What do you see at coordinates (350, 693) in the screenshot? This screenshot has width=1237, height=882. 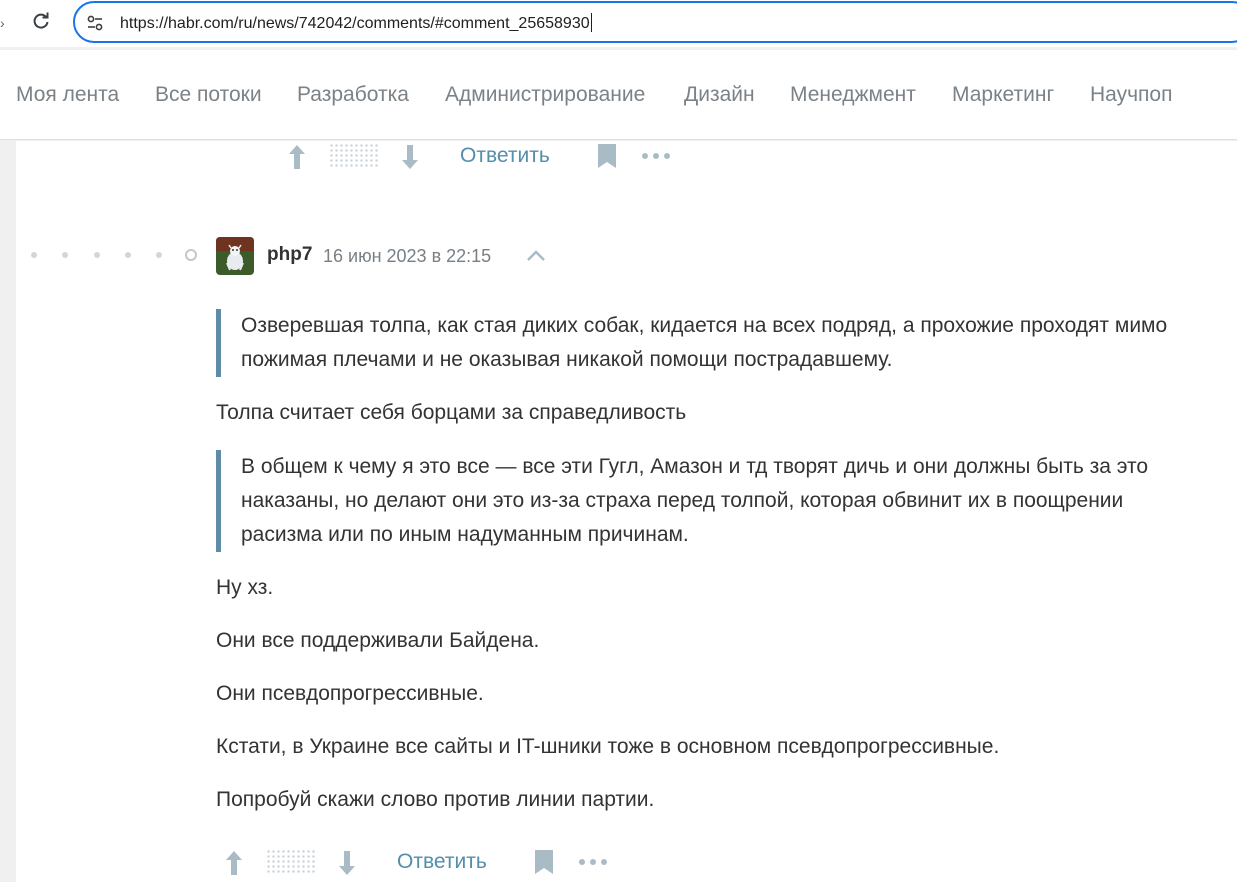 I see `comment-paragraph: Они псевдопрогрессивные.` at bounding box center [350, 693].